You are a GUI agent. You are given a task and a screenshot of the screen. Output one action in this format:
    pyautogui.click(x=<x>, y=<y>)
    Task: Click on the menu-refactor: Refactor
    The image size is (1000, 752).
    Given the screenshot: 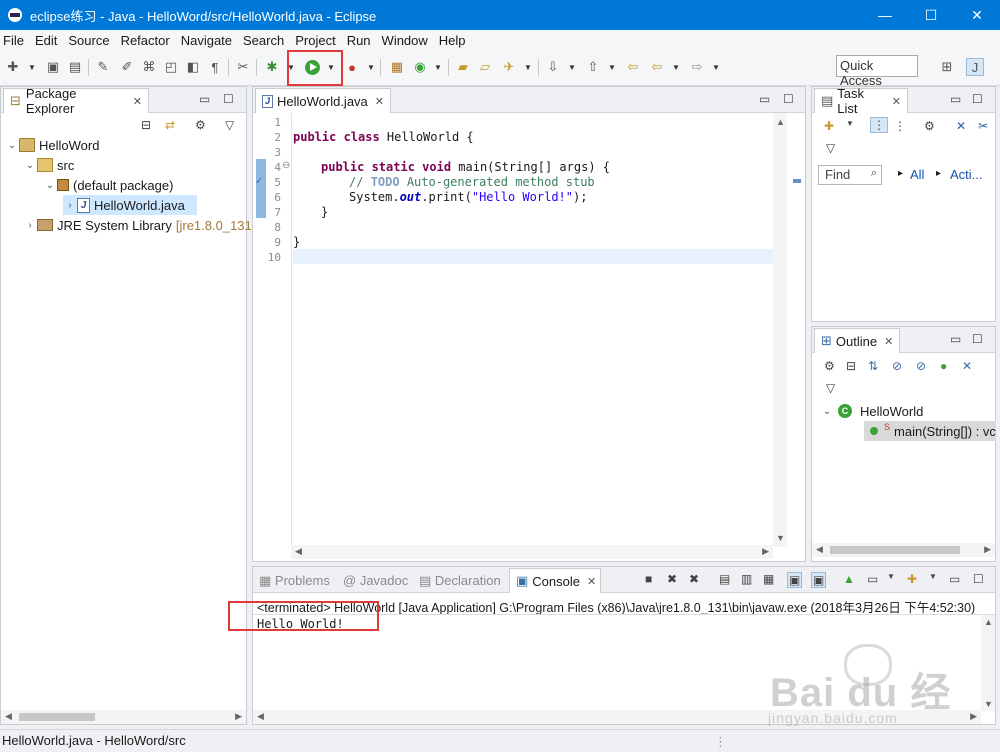 What is the action you would take?
    pyautogui.click(x=145, y=40)
    